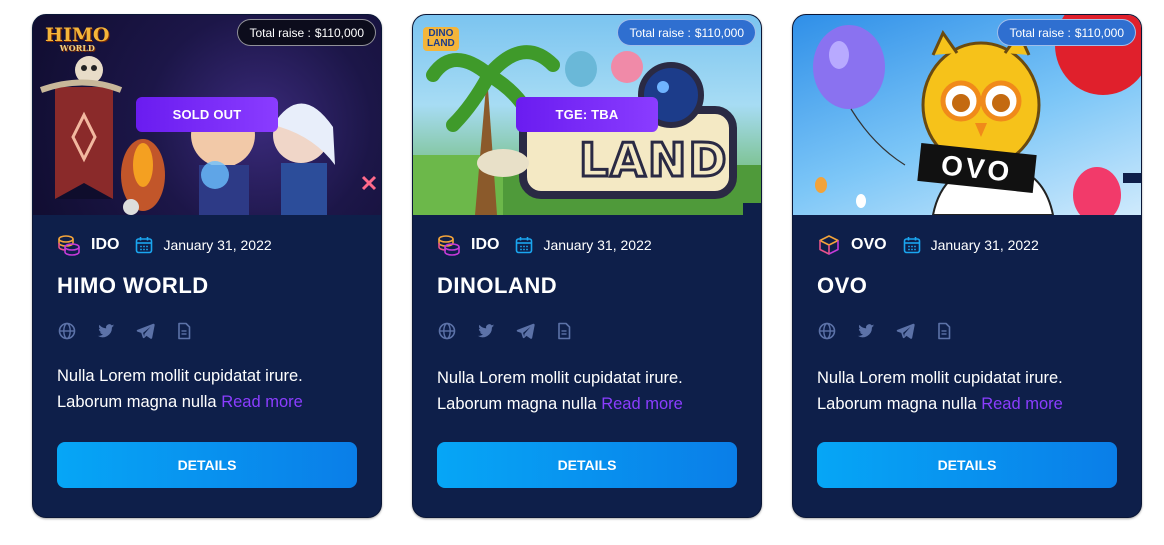 This screenshot has width=1164, height=545. Describe the element at coordinates (869, 244) in the screenshot. I see `sale-type-label: OVO` at that location.